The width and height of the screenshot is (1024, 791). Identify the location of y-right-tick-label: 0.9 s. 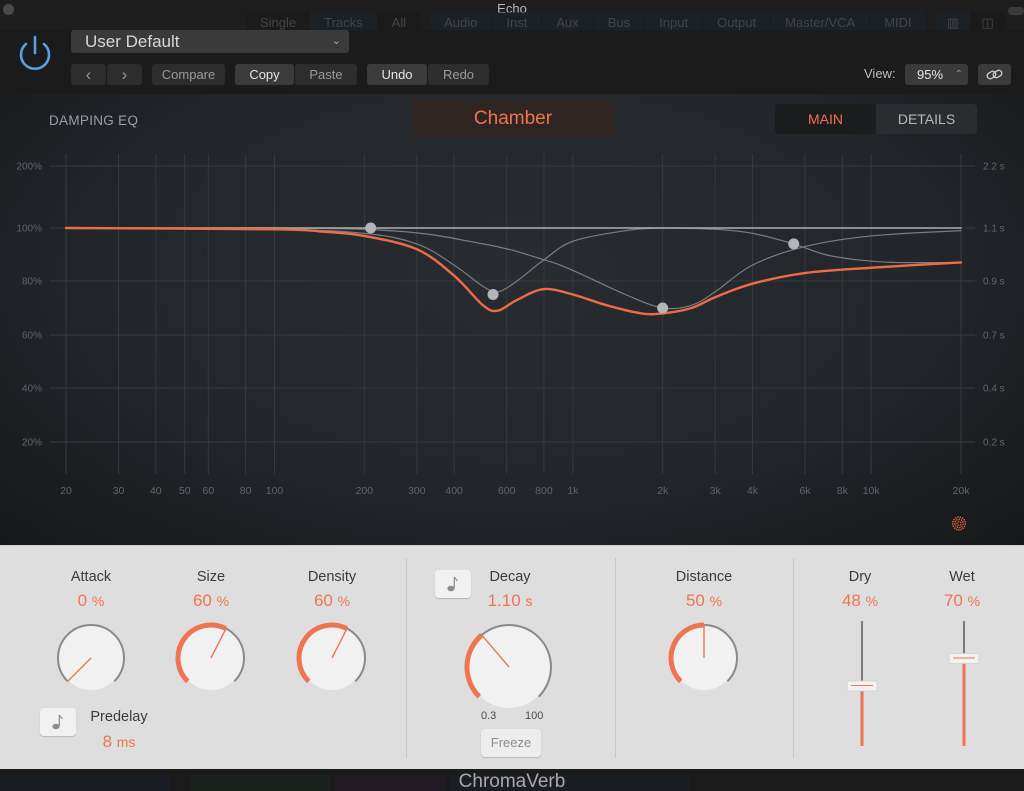
(994, 282).